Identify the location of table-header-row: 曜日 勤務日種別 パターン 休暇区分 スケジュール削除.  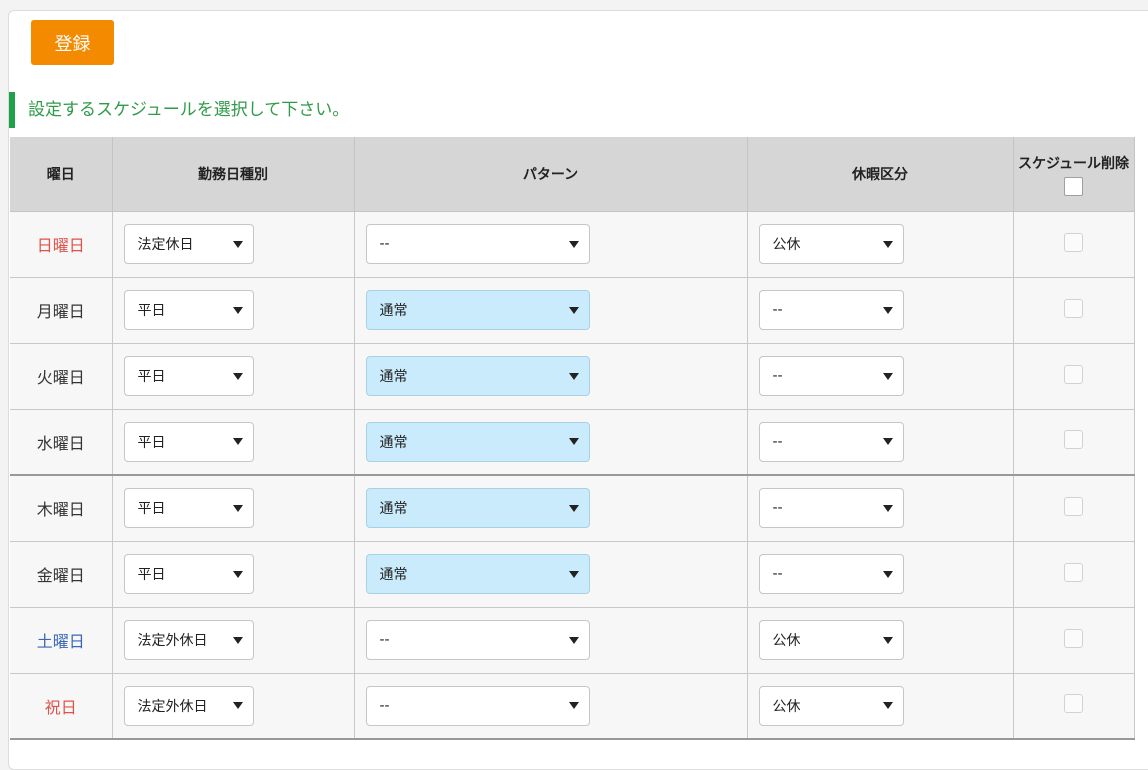
(572, 174).